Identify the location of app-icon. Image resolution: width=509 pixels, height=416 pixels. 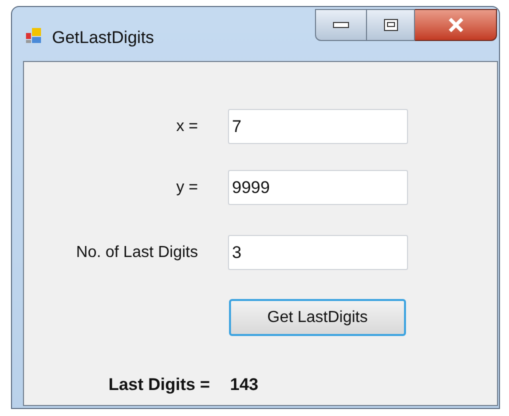
(34, 36).